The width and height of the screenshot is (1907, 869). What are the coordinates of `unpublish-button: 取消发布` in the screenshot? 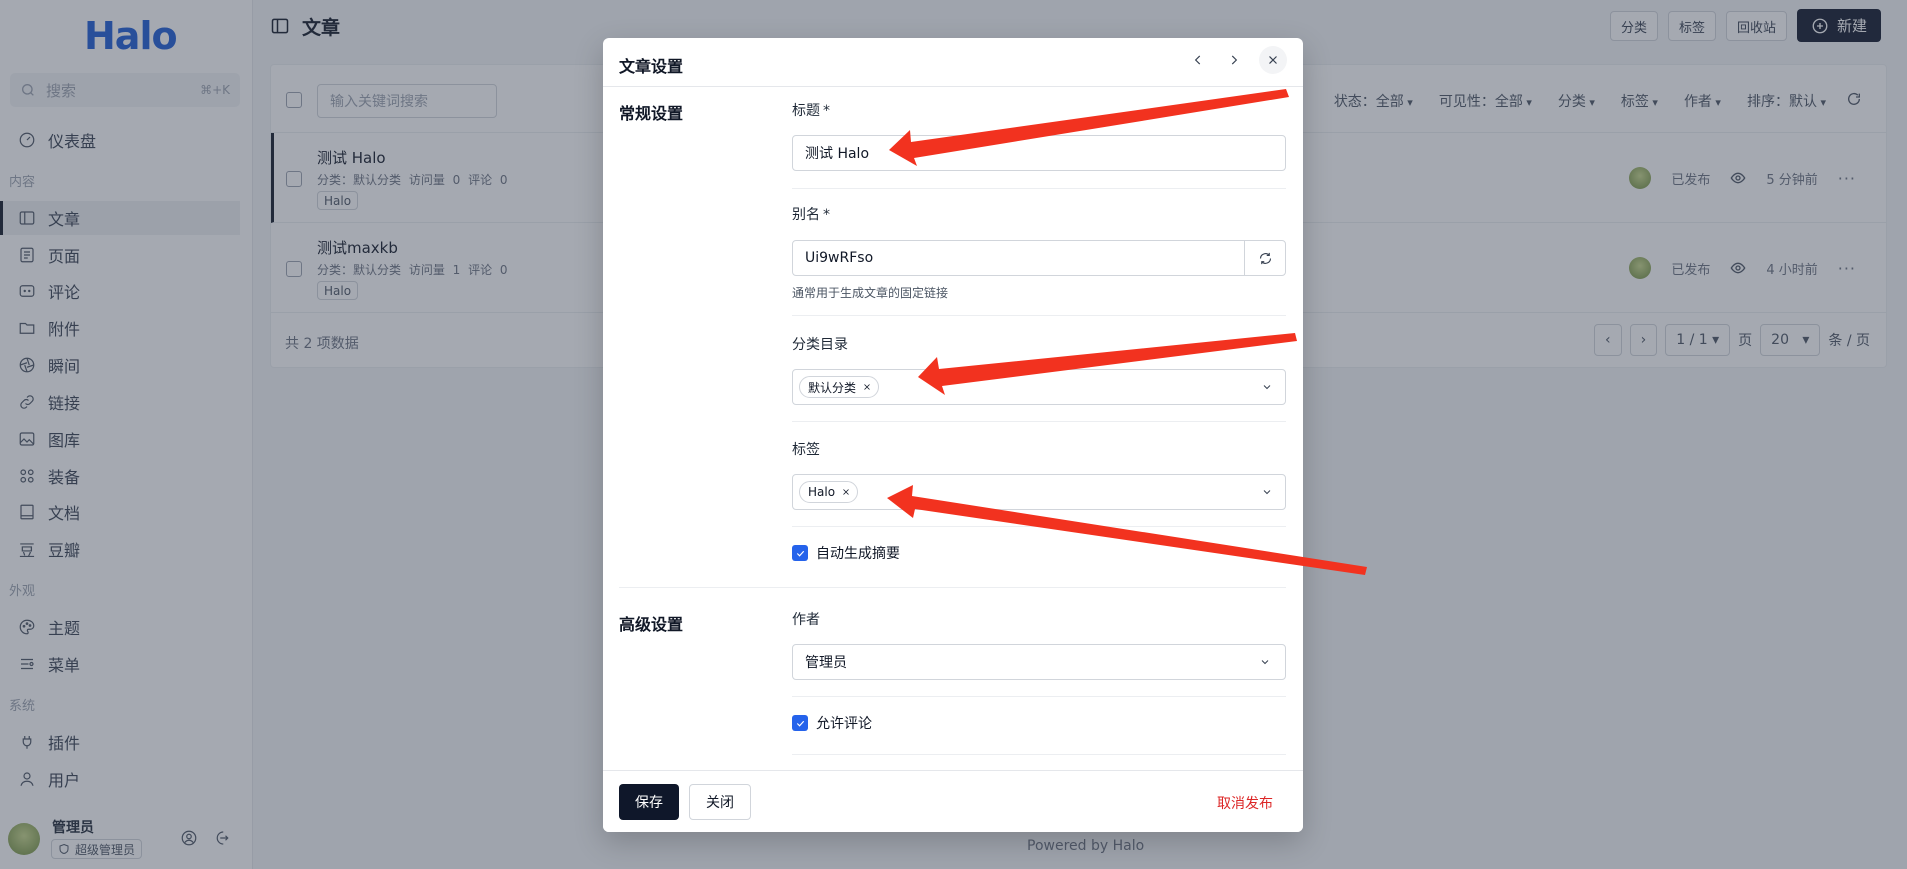 It's located at (1245, 803).